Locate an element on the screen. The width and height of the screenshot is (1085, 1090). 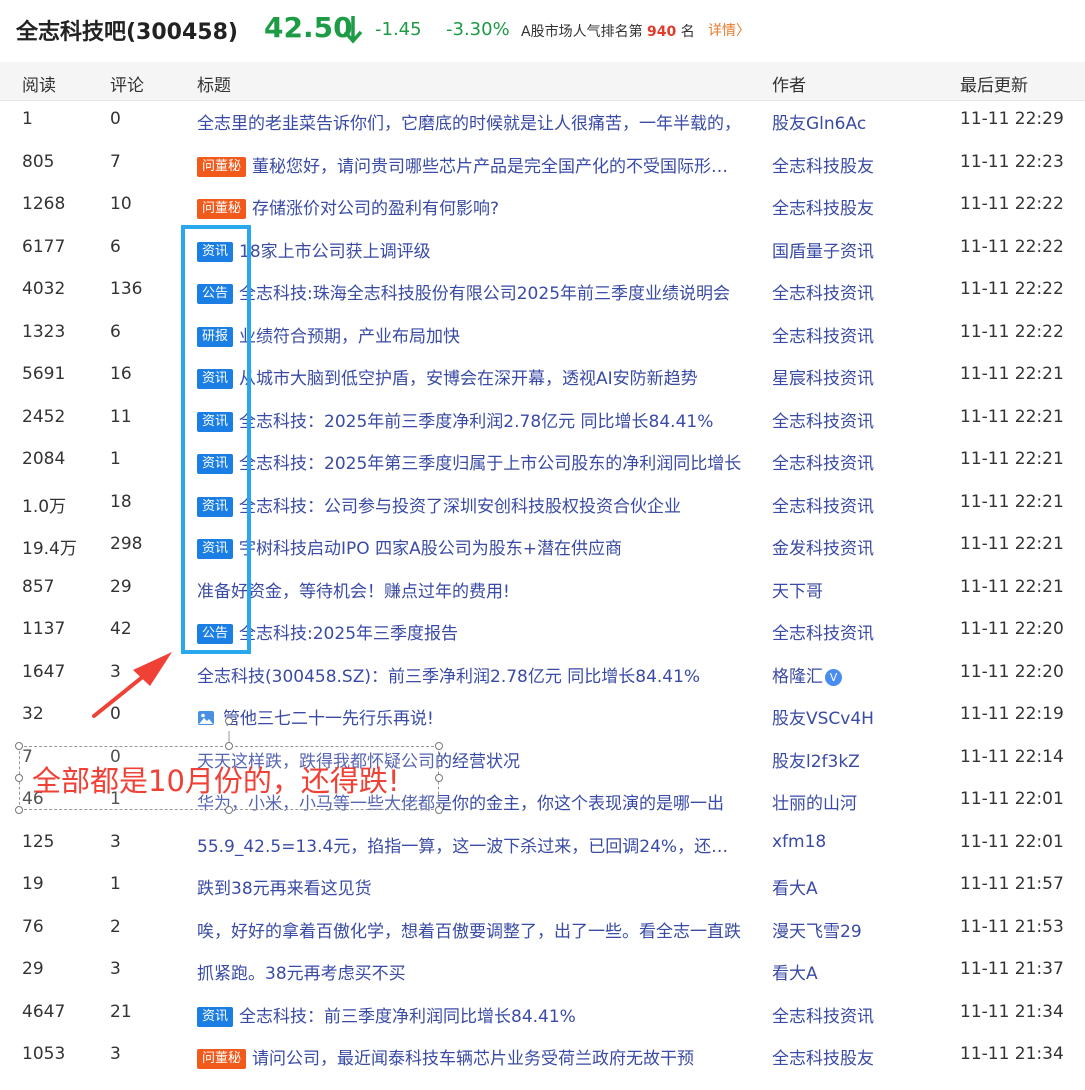
resize-handle-top is located at coordinates (229, 746).